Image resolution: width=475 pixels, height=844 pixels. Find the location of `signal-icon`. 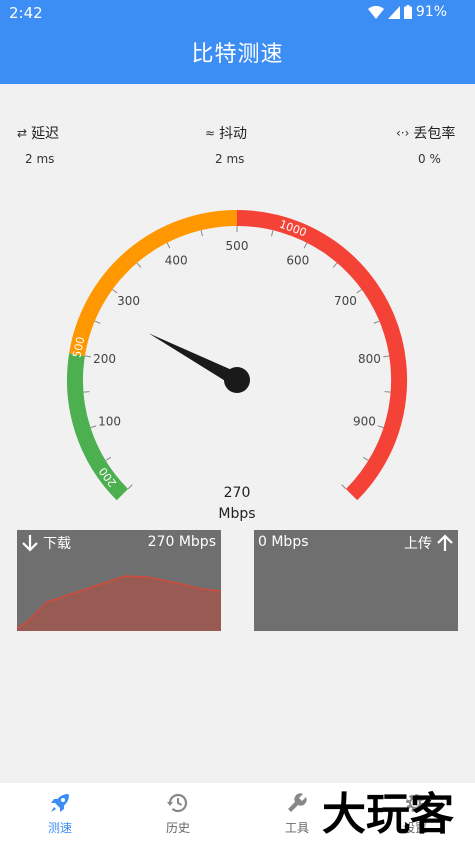

signal-icon is located at coordinates (393, 12).